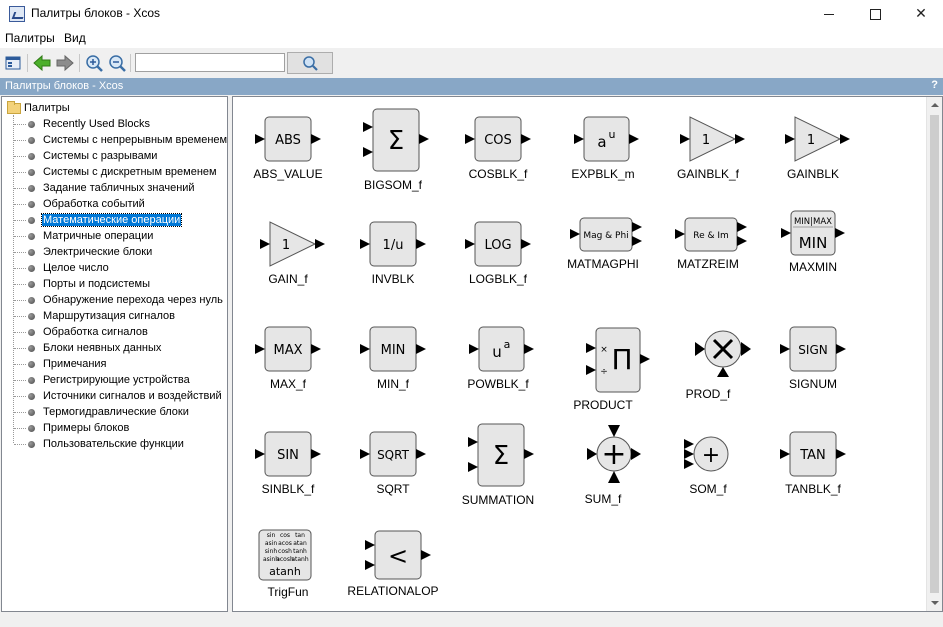 The height and width of the screenshot is (627, 943). I want to click on tree-item-label: Матричные операции, so click(98, 236).